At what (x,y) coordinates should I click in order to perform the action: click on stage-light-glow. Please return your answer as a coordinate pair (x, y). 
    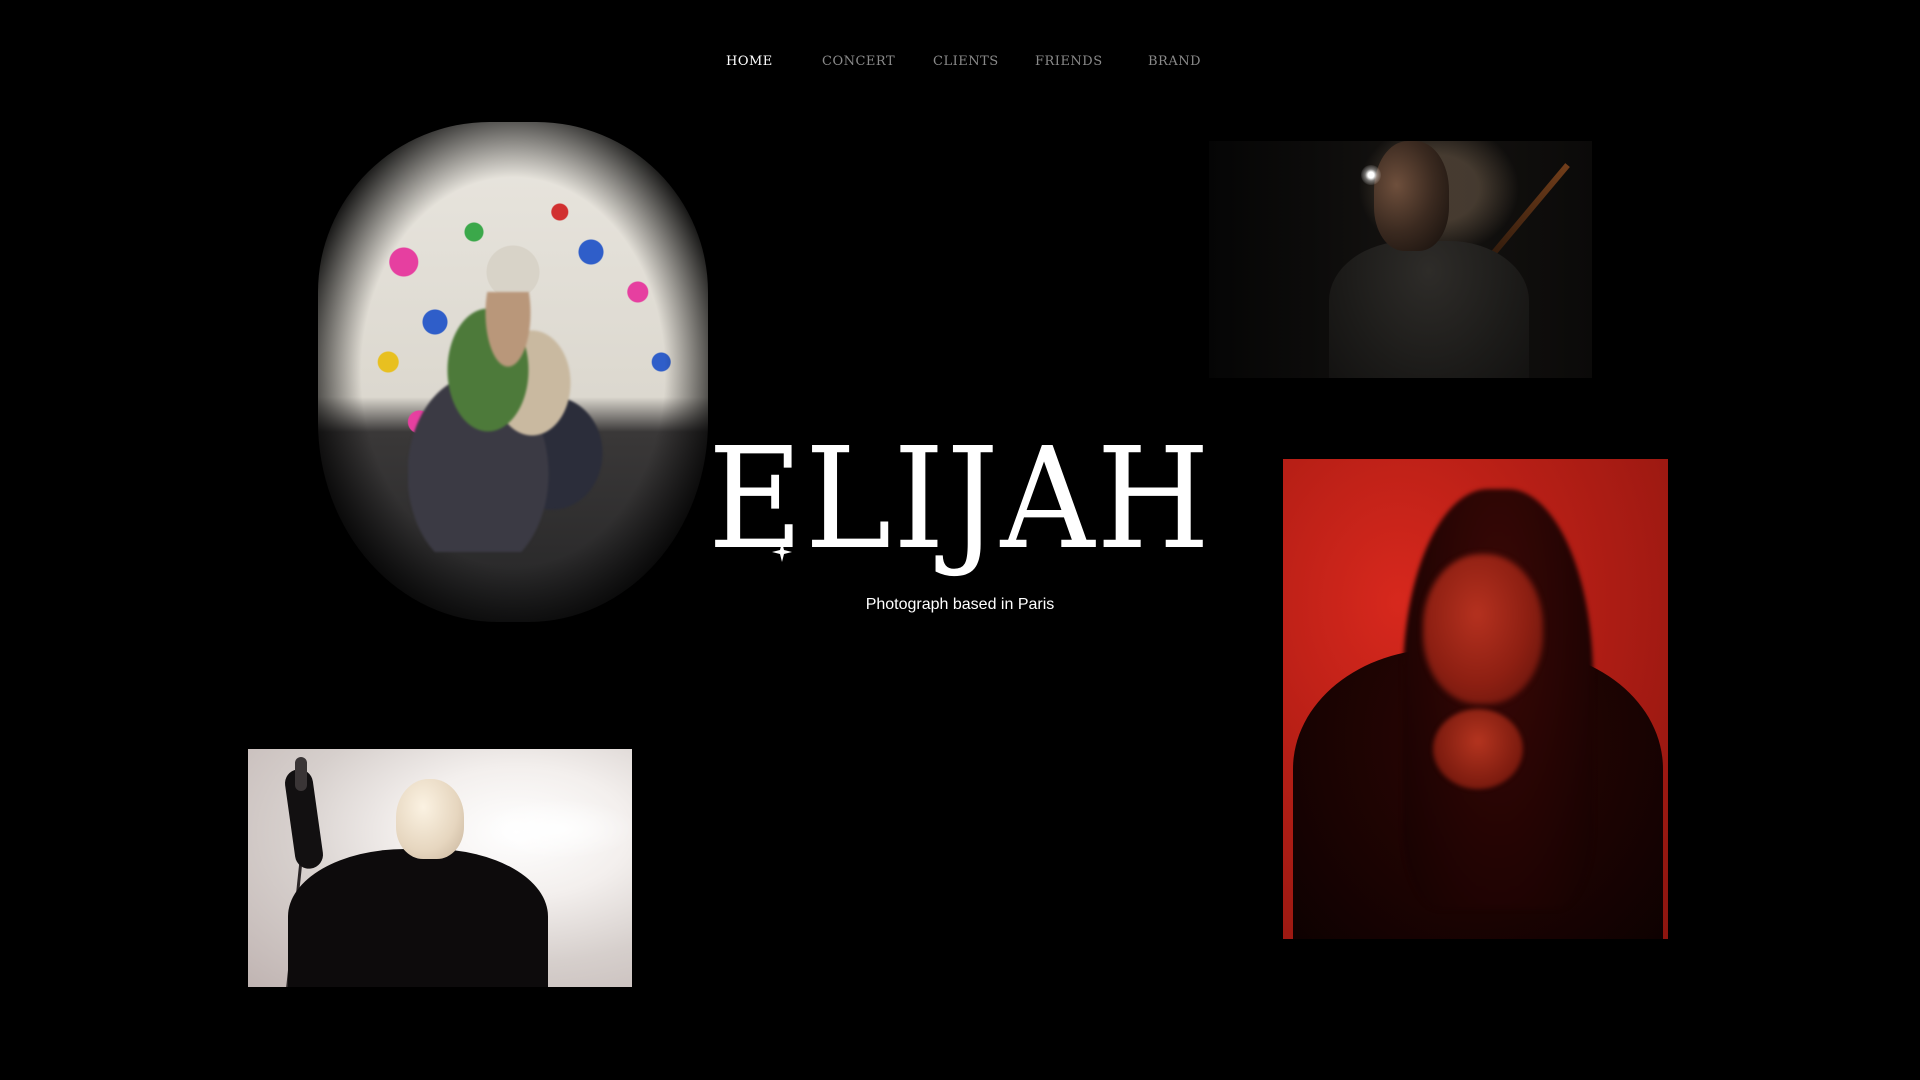
    Looking at the image, I should click on (555, 829).